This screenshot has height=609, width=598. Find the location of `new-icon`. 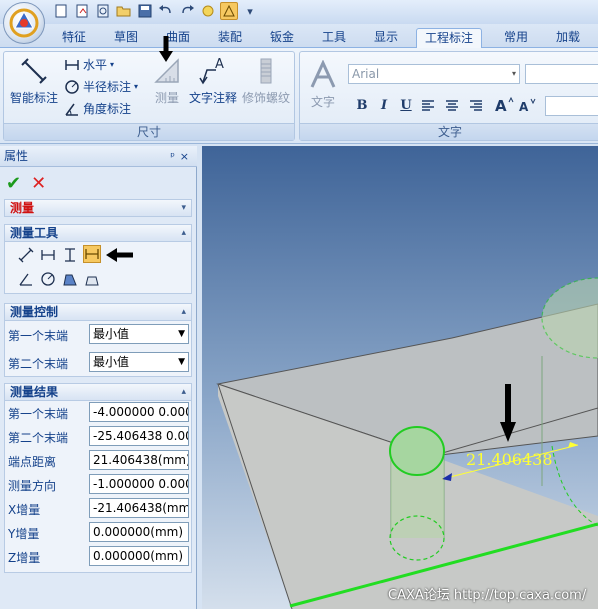

new-icon is located at coordinates (61, 11).